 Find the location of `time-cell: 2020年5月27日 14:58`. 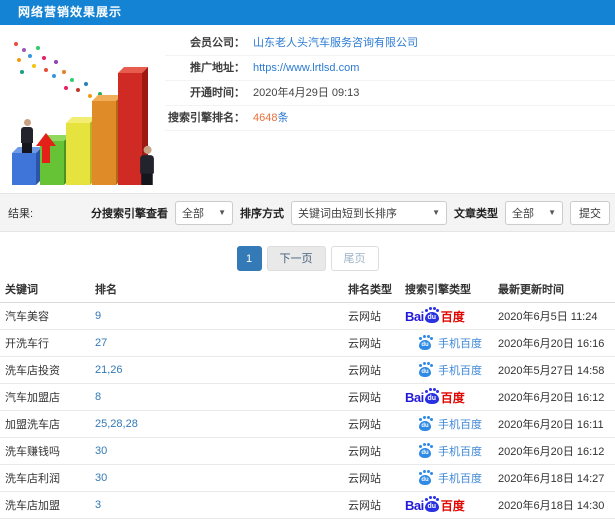

time-cell: 2020年5月27日 14:58 is located at coordinates (551, 371).